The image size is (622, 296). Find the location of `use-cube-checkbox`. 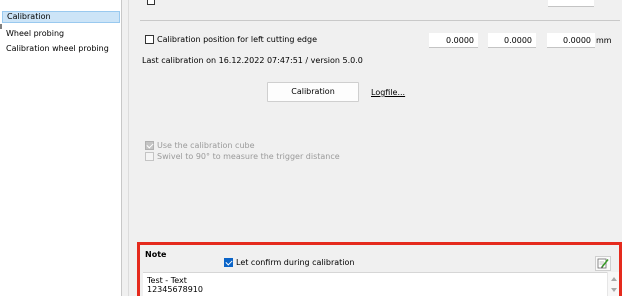

use-cube-checkbox is located at coordinates (149, 145).